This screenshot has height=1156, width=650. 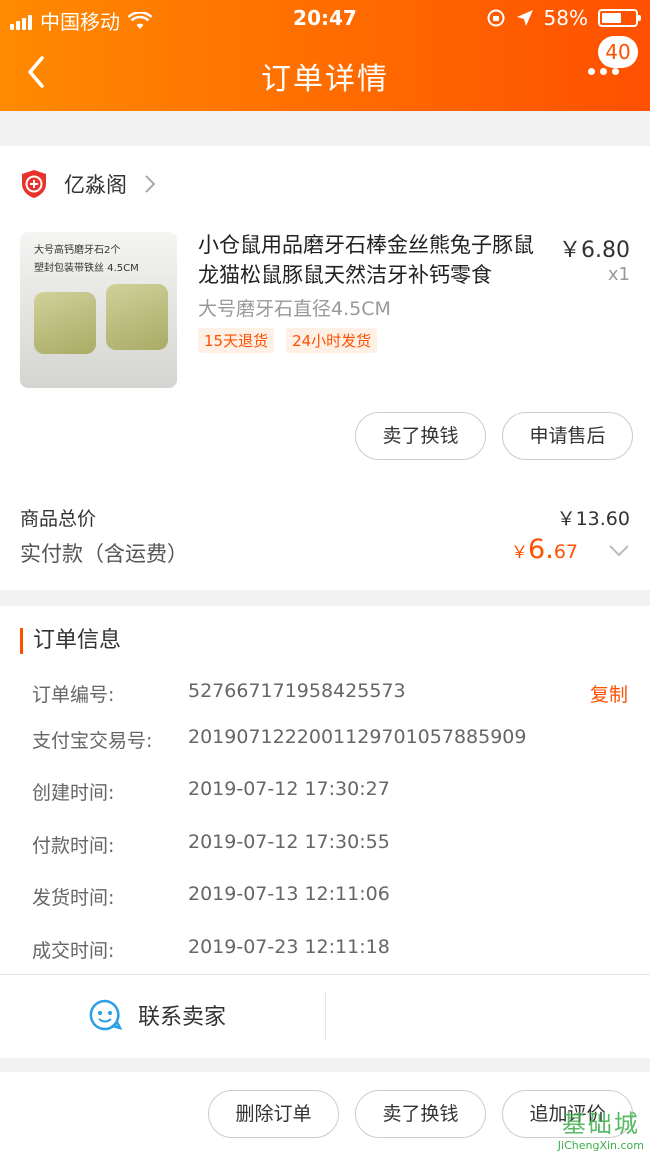 I want to click on contact-seller-label: 联系卖家, so click(x=182, y=1017).